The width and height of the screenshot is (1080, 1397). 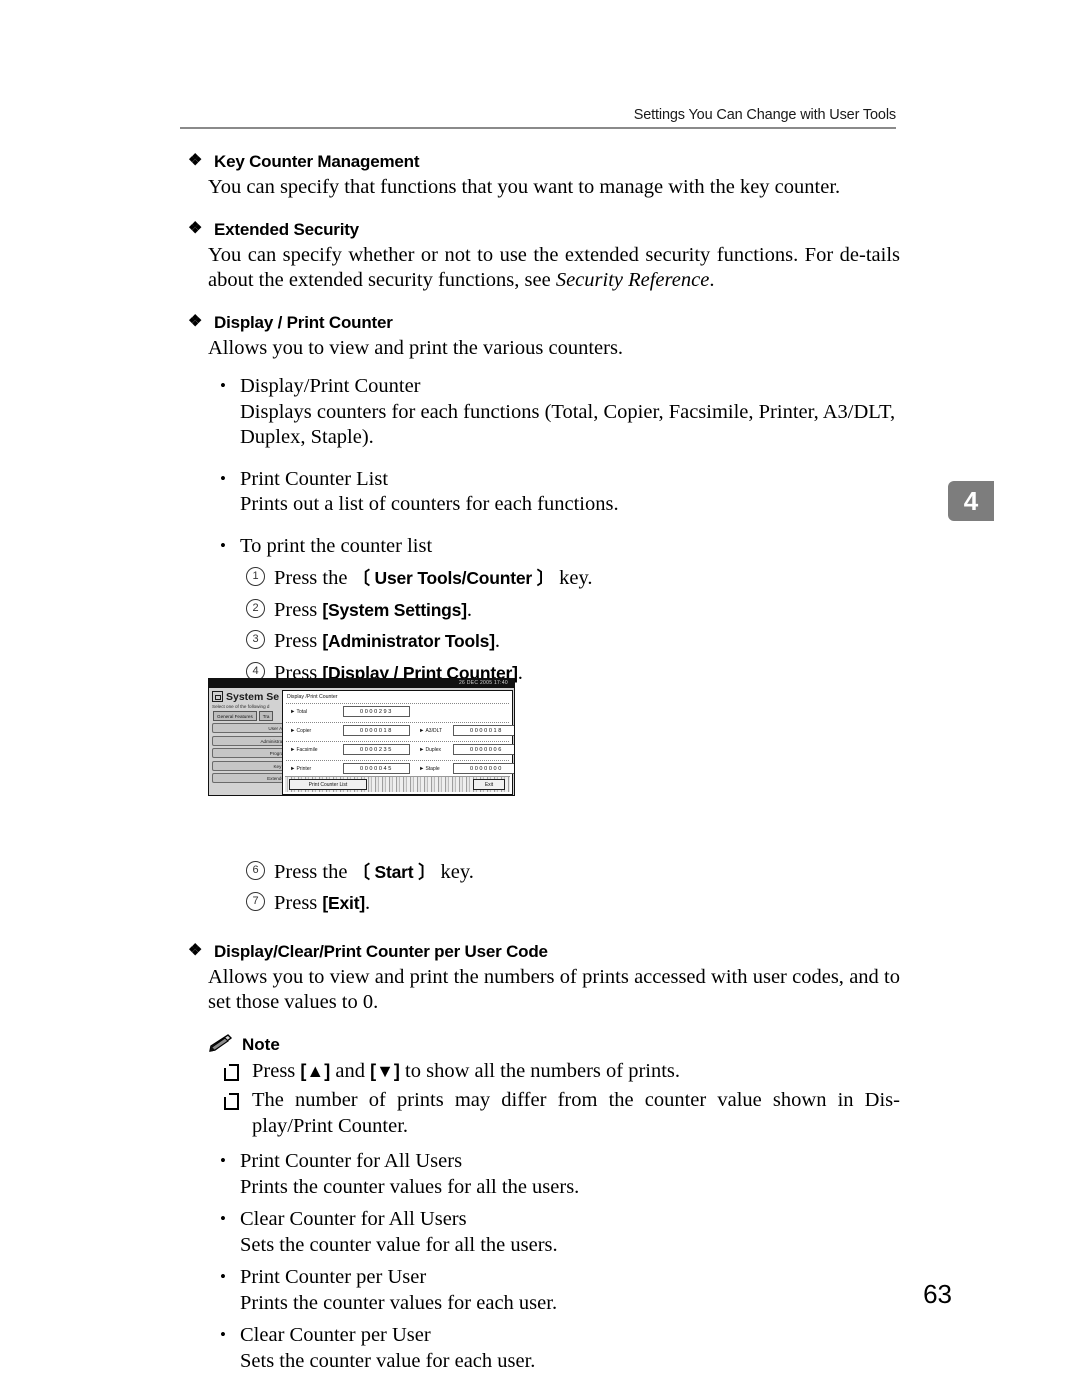 What do you see at coordinates (251, 753) in the screenshot?
I see `side-button-program: Progran` at bounding box center [251, 753].